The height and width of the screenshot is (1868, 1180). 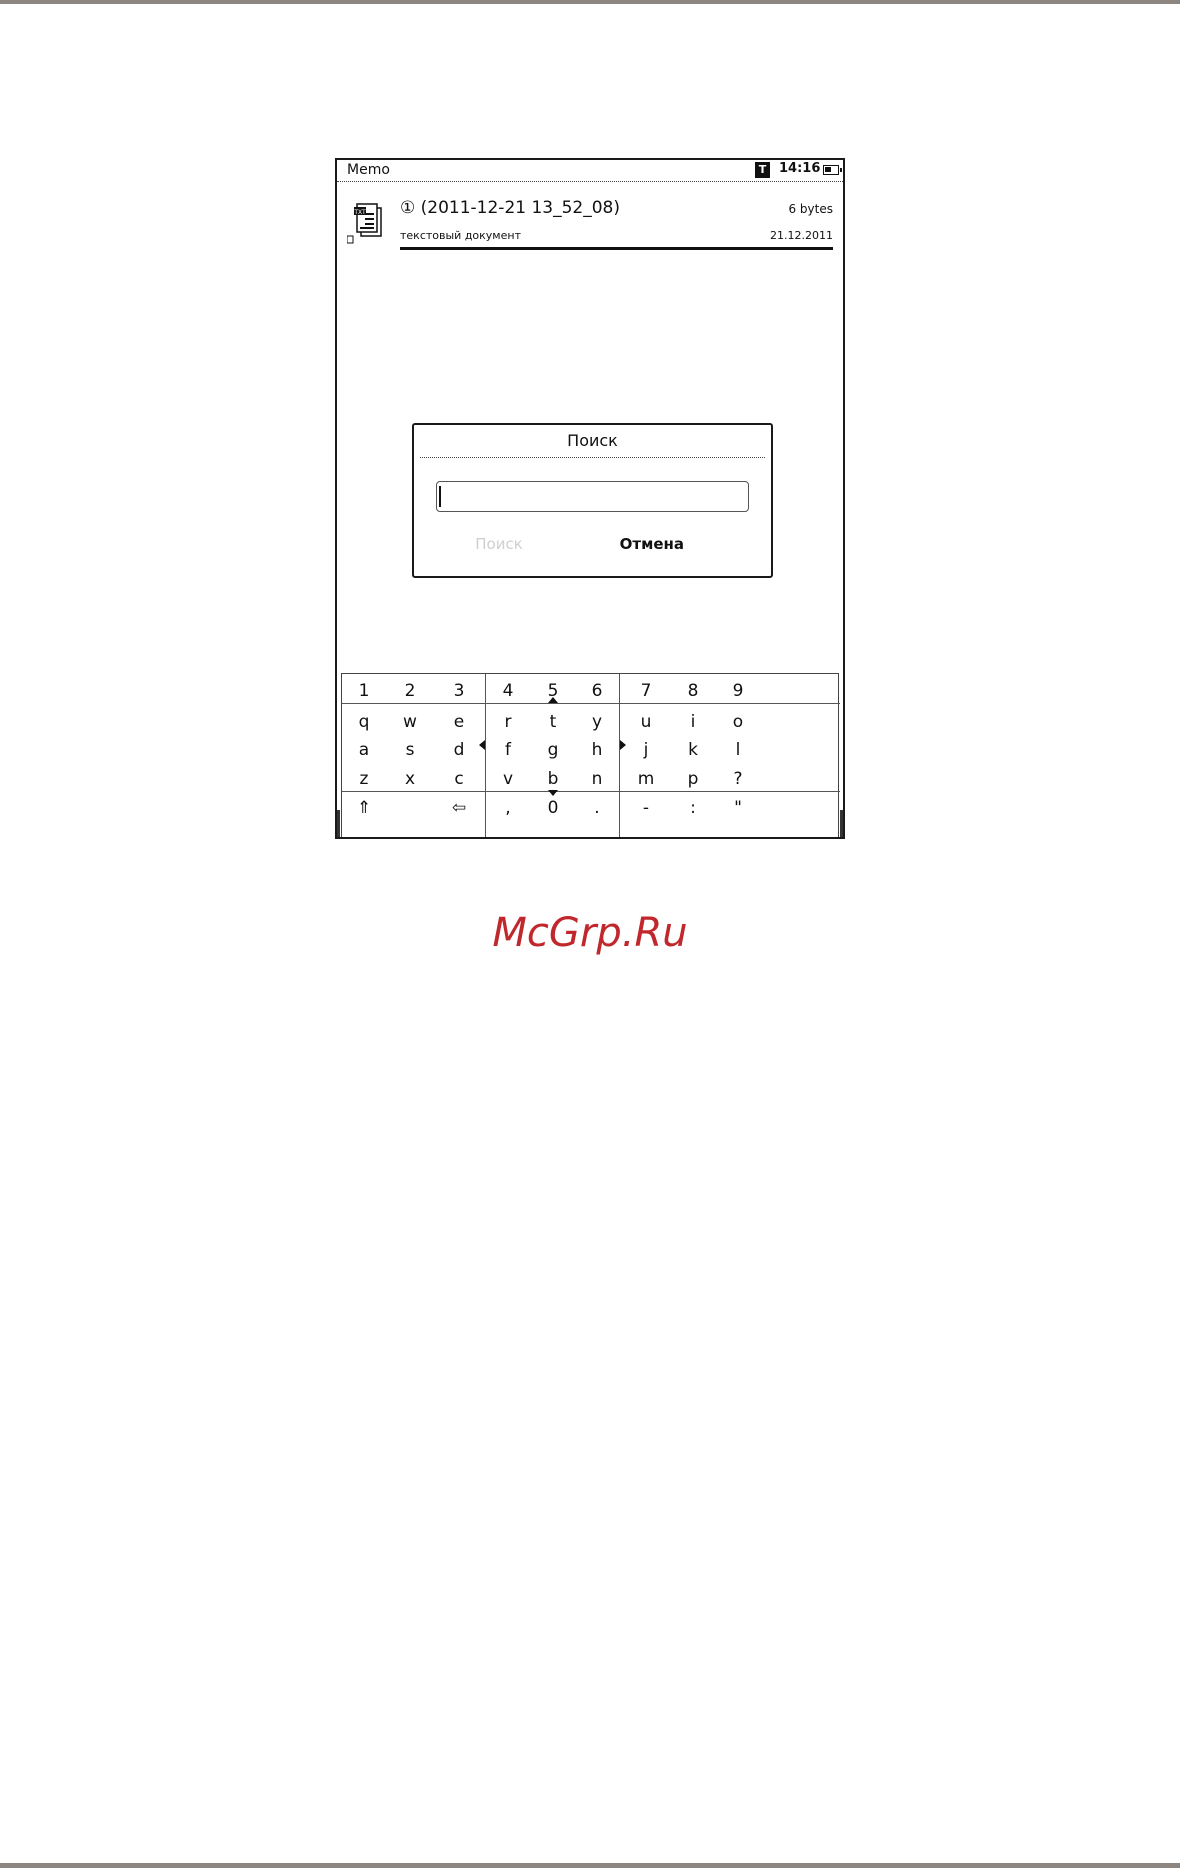 What do you see at coordinates (553, 793) in the screenshot?
I see `arrow-down-icon` at bounding box center [553, 793].